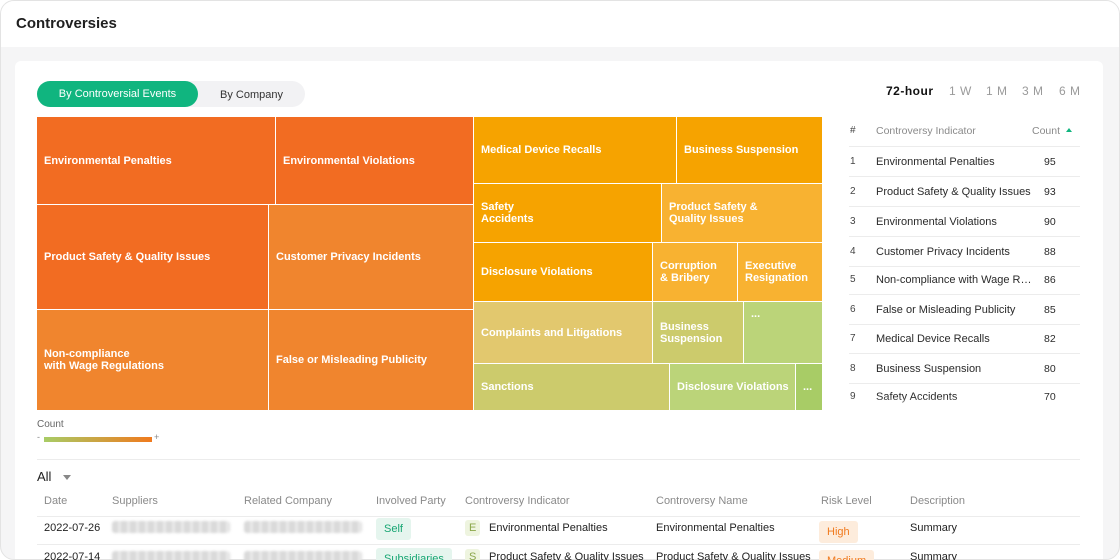 Image resolution: width=1120 pixels, height=560 pixels. I want to click on ranking-num: 8, so click(853, 368).